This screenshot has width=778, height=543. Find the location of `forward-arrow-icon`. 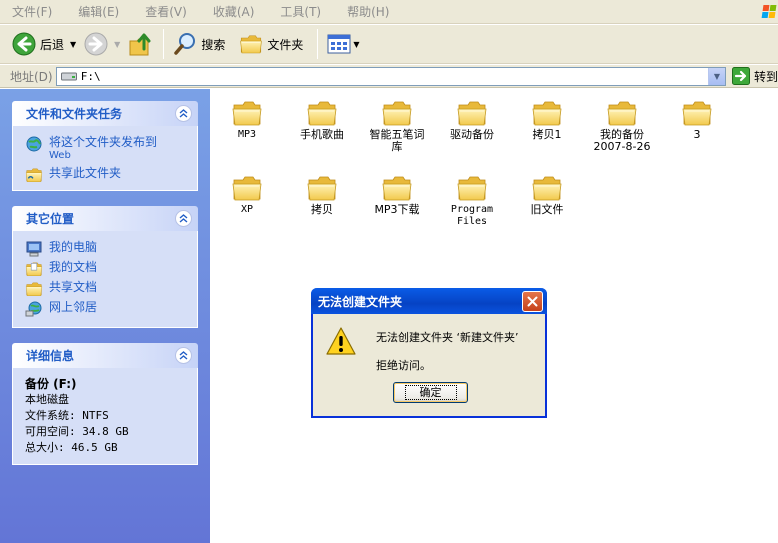

forward-arrow-icon is located at coordinates (96, 44).